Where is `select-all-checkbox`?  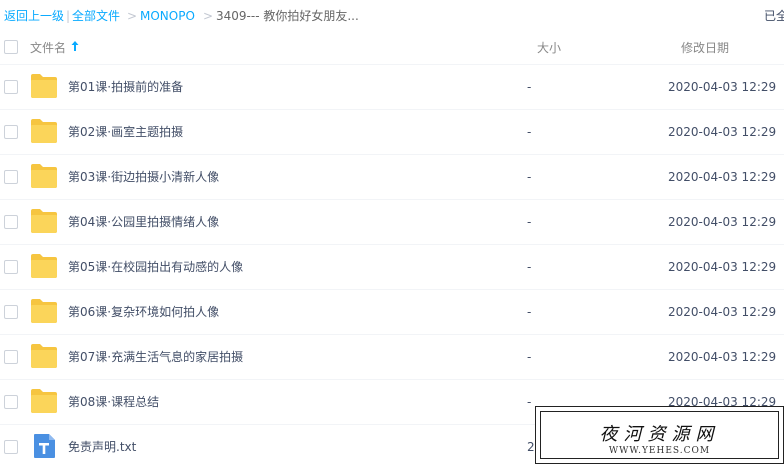 select-all-checkbox is located at coordinates (11, 47).